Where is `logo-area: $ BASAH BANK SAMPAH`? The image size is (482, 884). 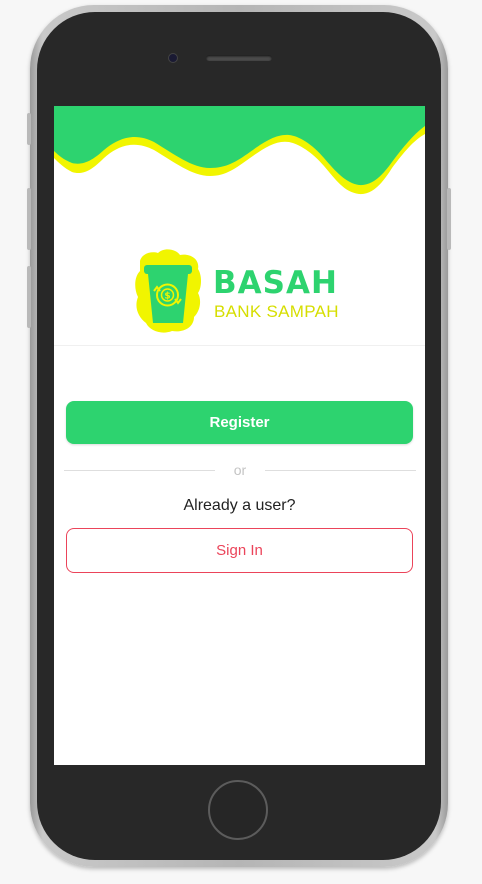 logo-area: $ BASAH BANK SAMPAH is located at coordinates (239, 296).